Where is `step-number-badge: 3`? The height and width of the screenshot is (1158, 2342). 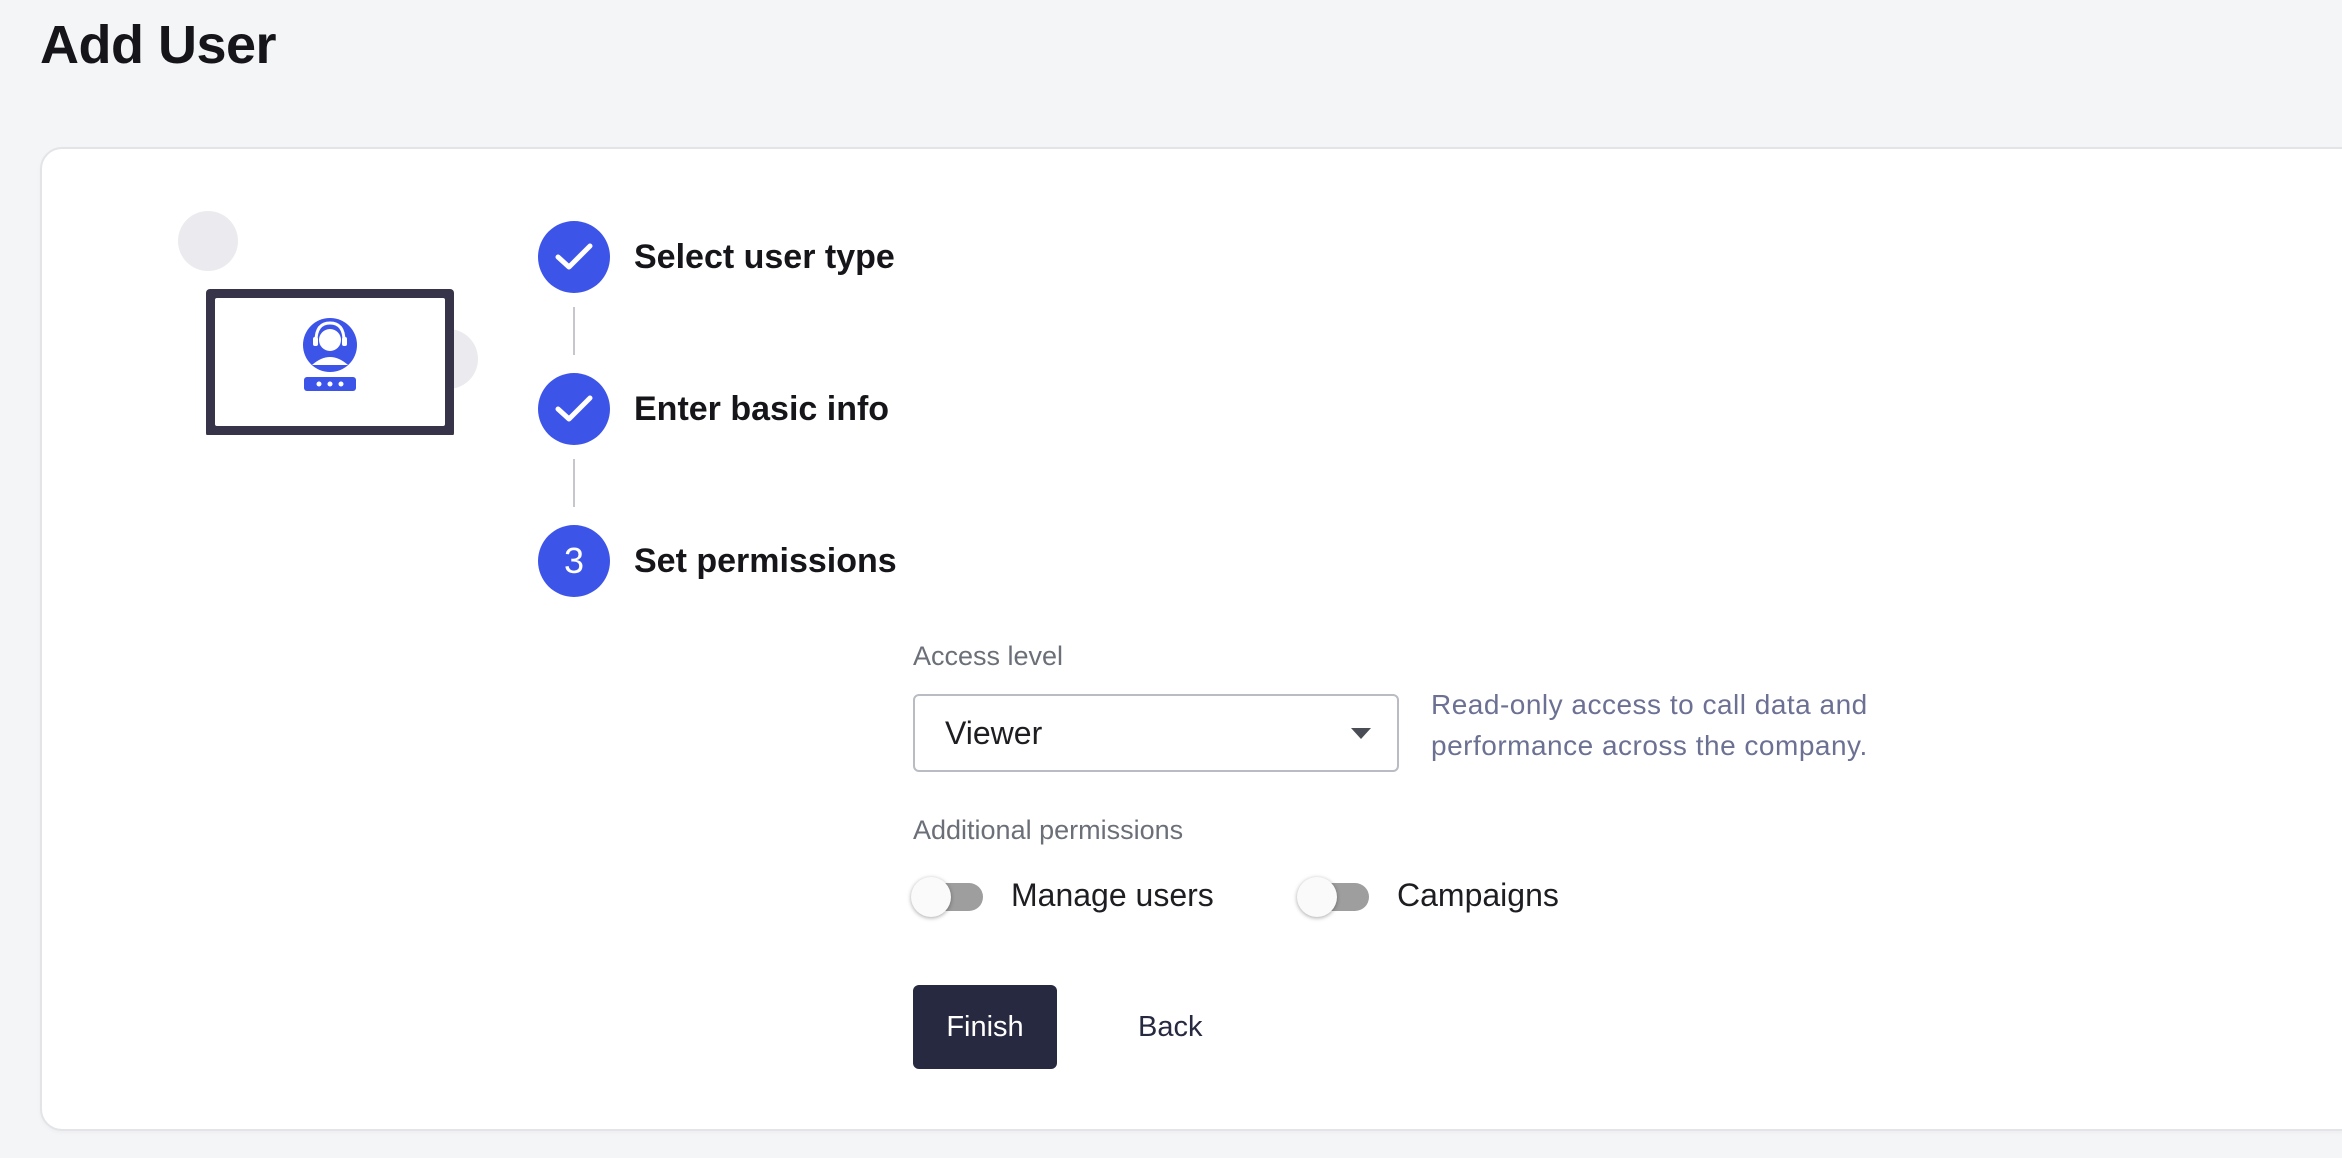
step-number-badge: 3 is located at coordinates (574, 561).